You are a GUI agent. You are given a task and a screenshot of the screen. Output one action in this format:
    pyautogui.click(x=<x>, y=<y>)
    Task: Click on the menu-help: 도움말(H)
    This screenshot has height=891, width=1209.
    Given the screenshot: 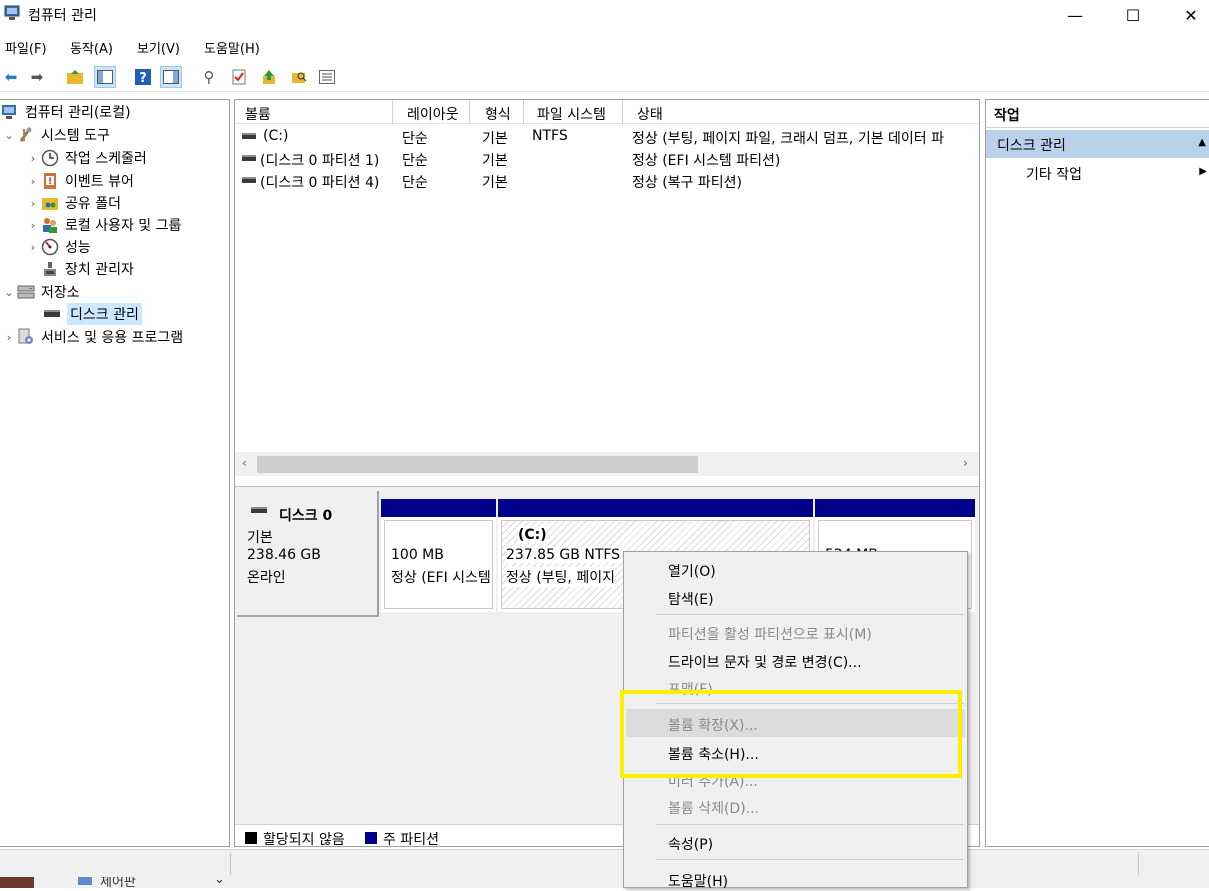 What is the action you would take?
    pyautogui.click(x=232, y=47)
    